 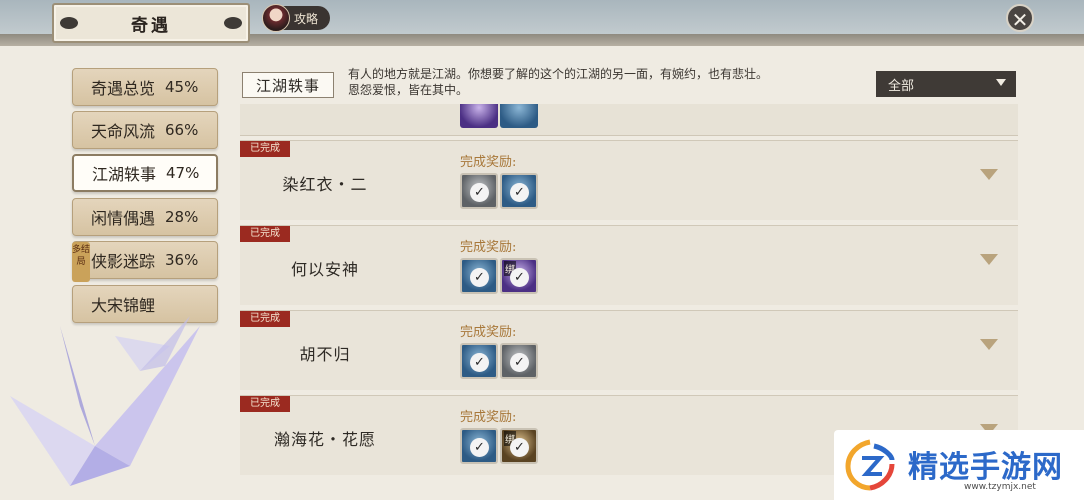 I want to click on watermark-logo-icon, so click(x=870, y=465).